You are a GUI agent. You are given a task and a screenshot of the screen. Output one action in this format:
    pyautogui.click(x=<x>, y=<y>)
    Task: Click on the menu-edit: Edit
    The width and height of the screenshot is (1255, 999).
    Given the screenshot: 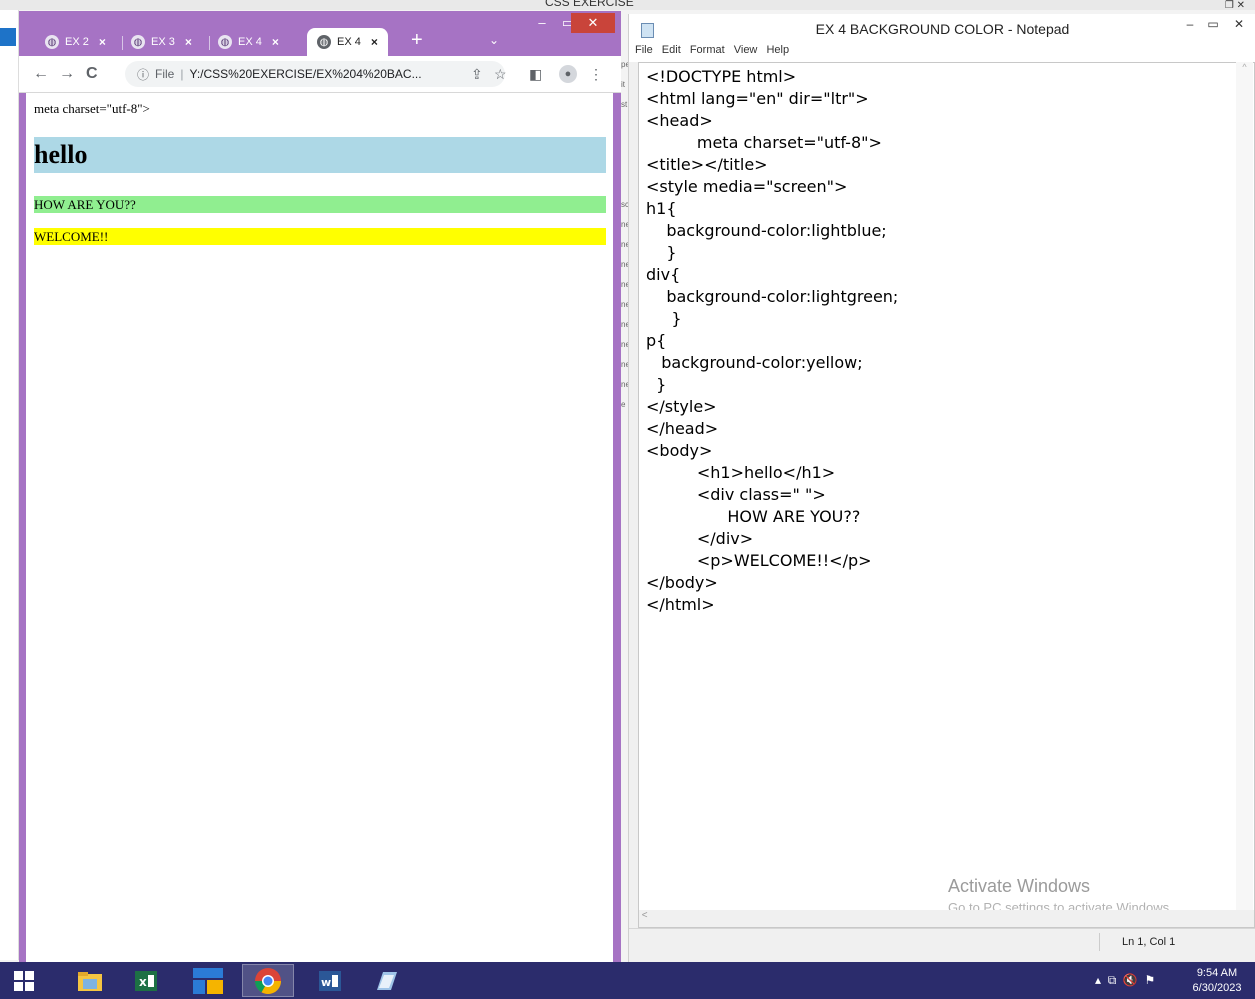 What is the action you would take?
    pyautogui.click(x=671, y=50)
    